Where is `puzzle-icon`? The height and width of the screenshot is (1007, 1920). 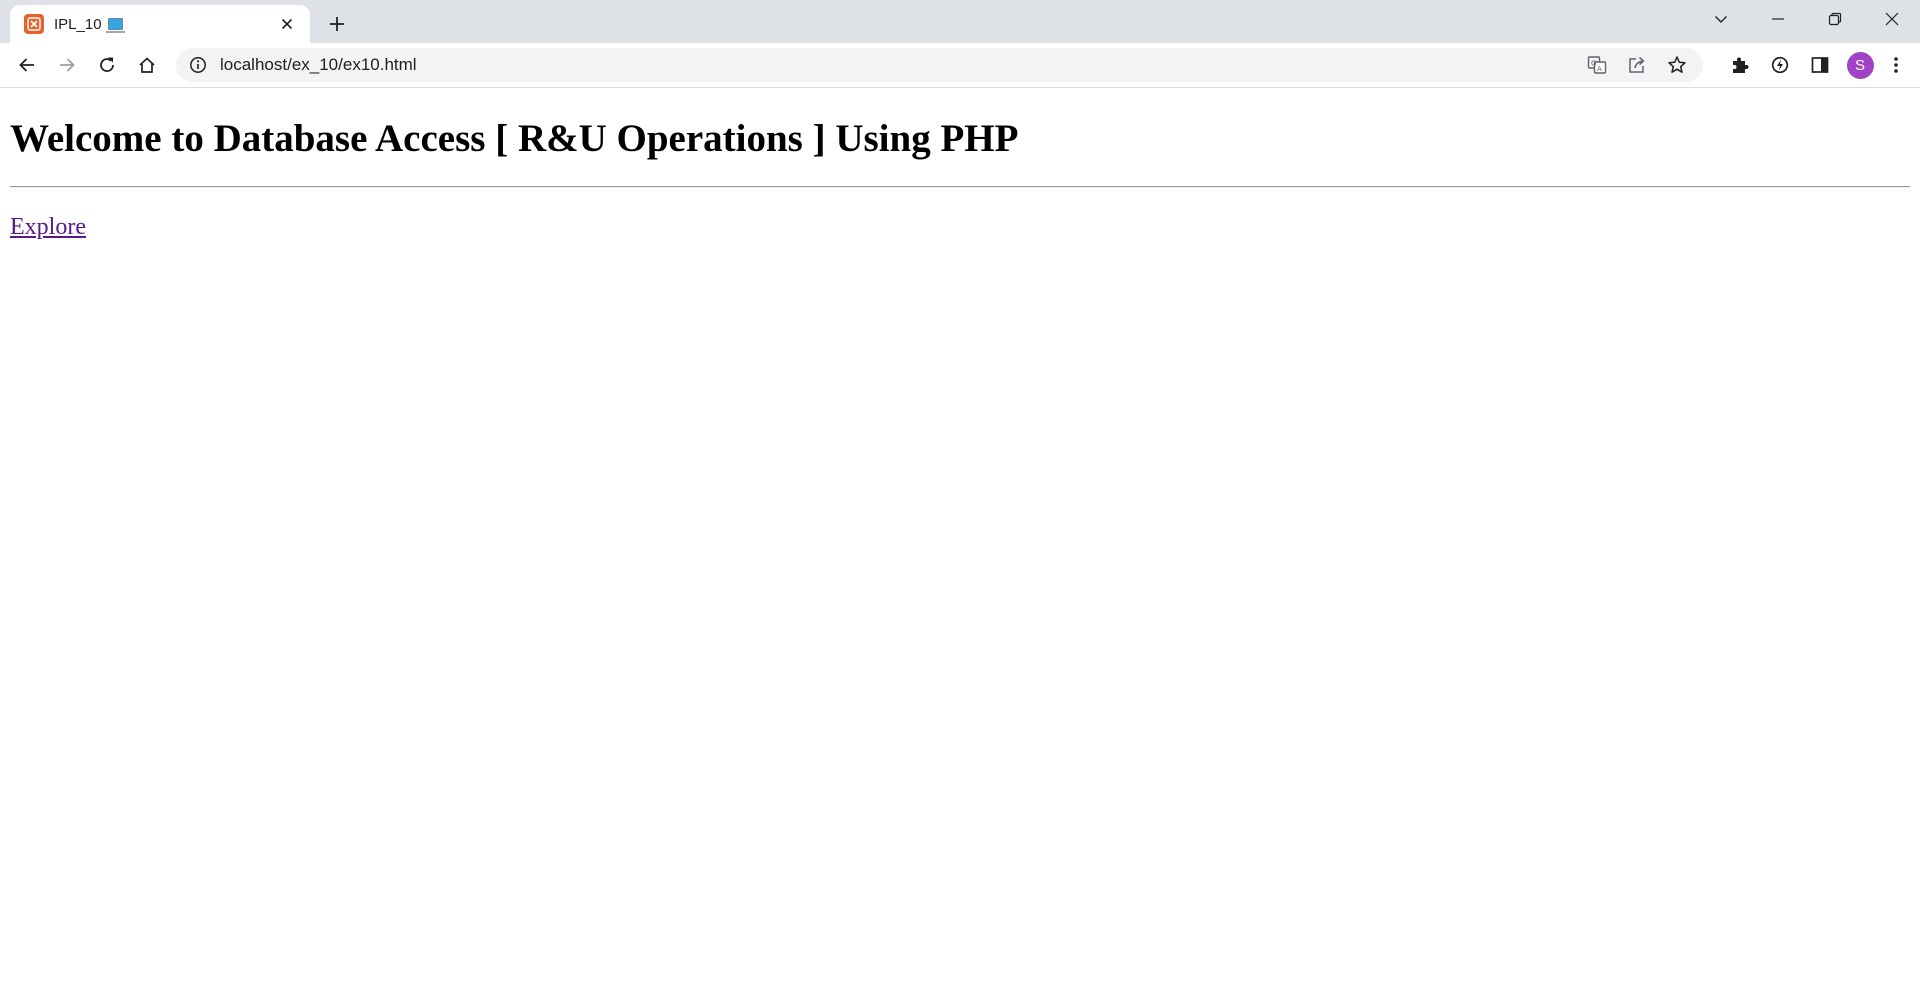 puzzle-icon is located at coordinates (1741, 65).